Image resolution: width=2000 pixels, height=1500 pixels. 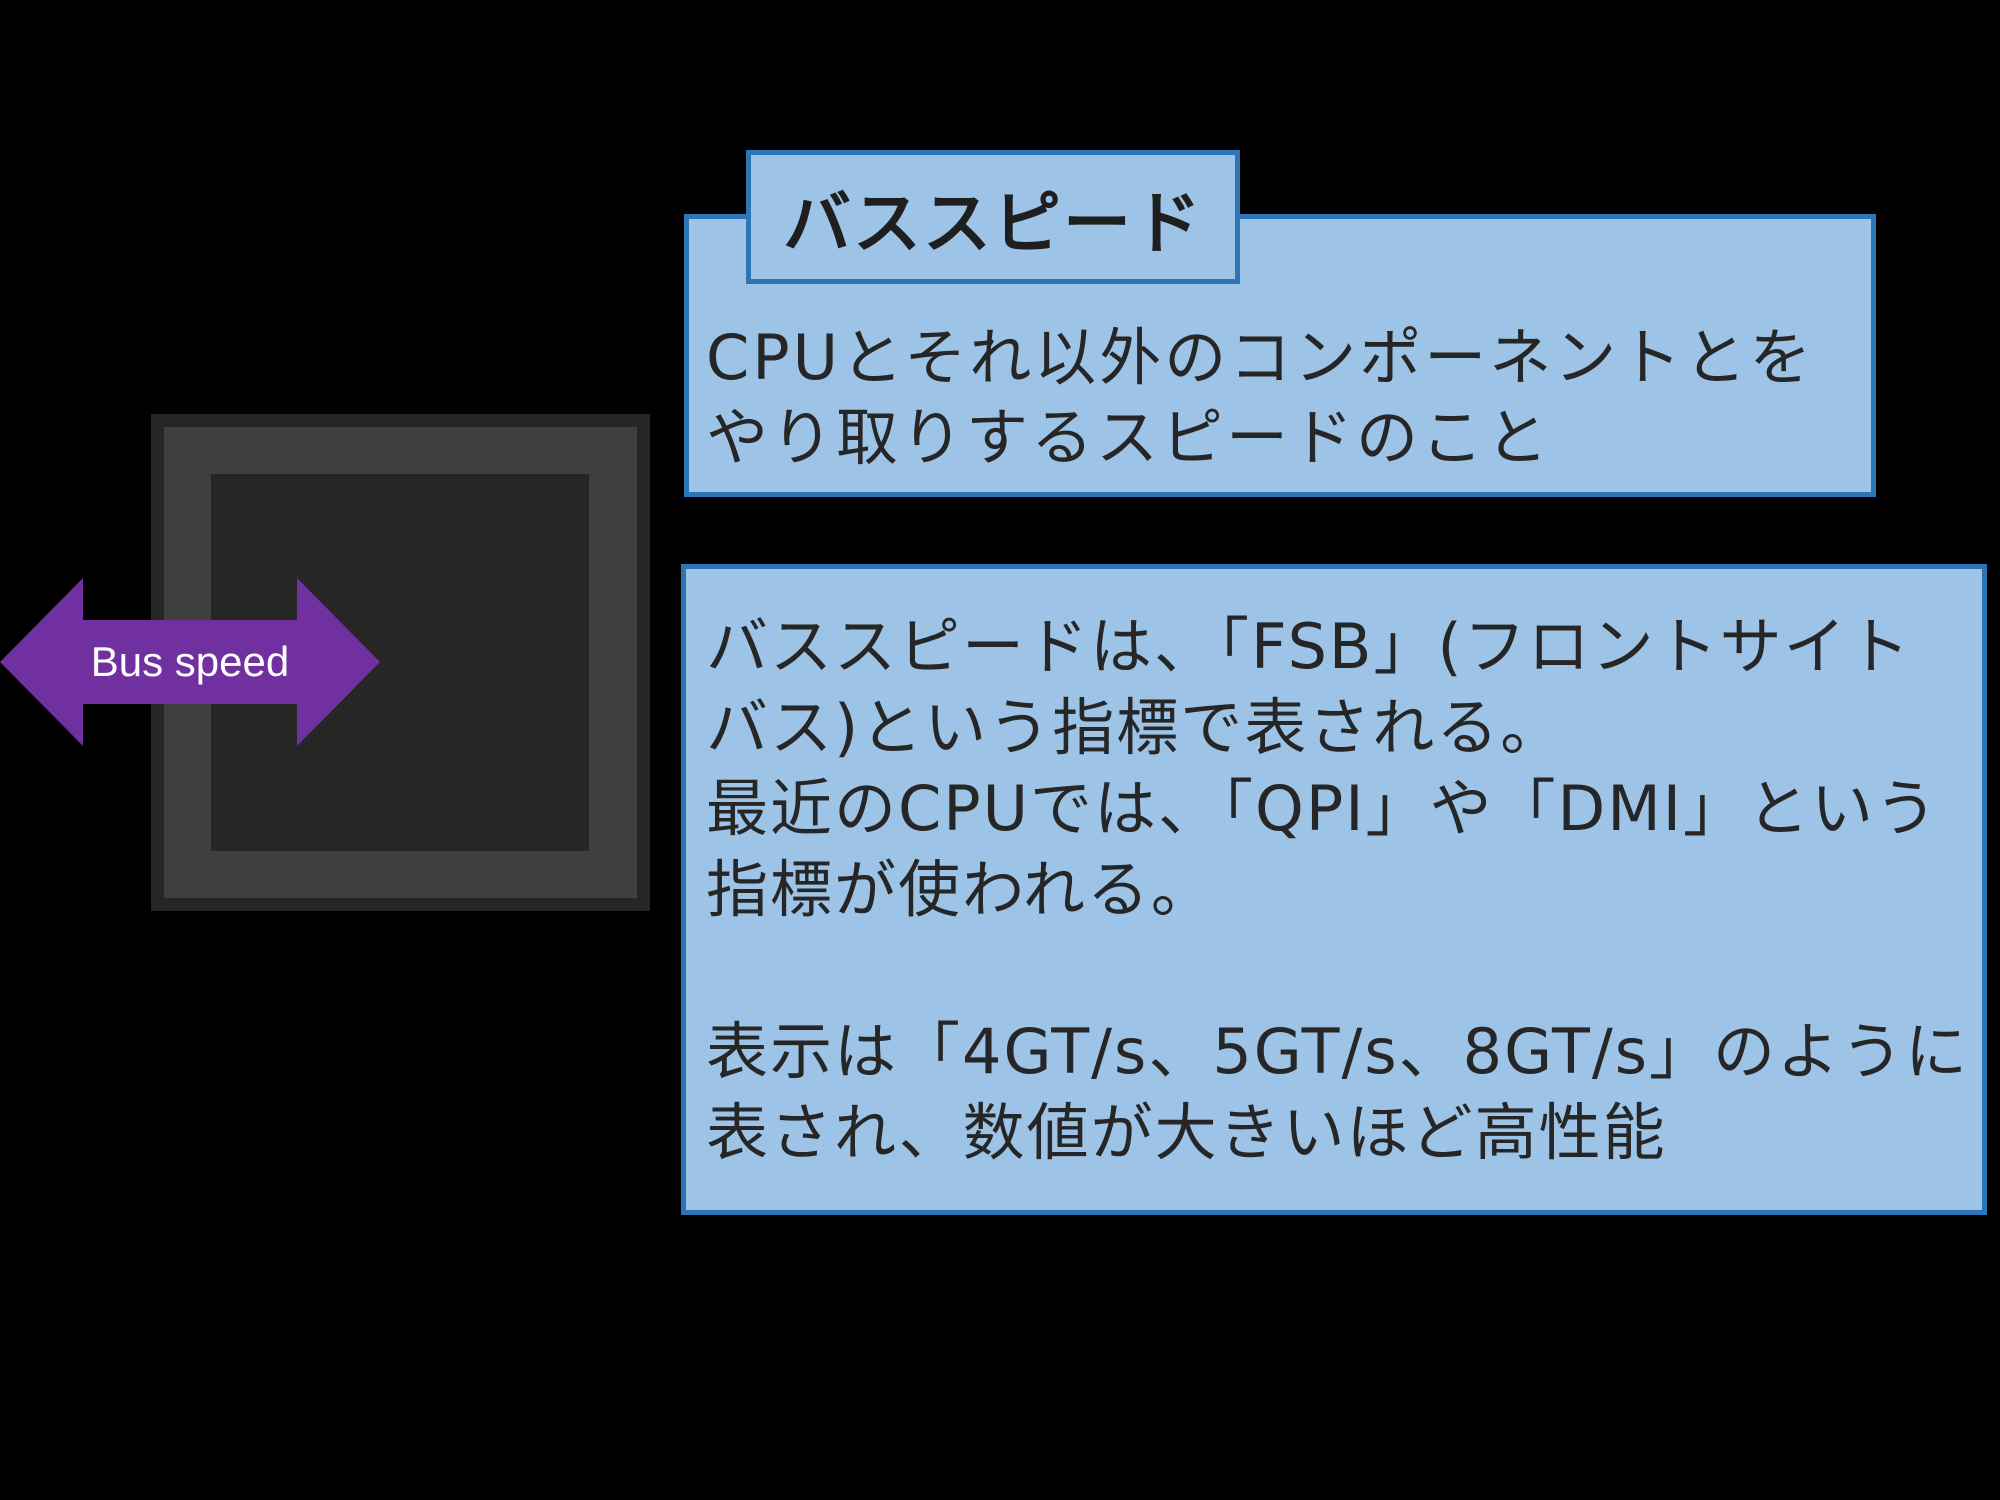 I want to click on detail-line: バス)という指標で表される。, so click(x=1135, y=727).